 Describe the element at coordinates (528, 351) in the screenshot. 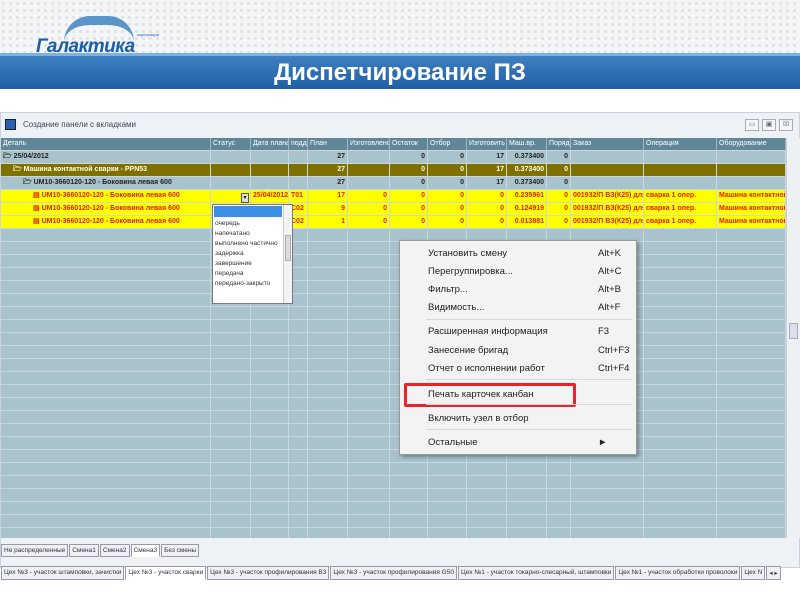

I see `menu-item: Занесение бригад Ctrl+F3` at that location.